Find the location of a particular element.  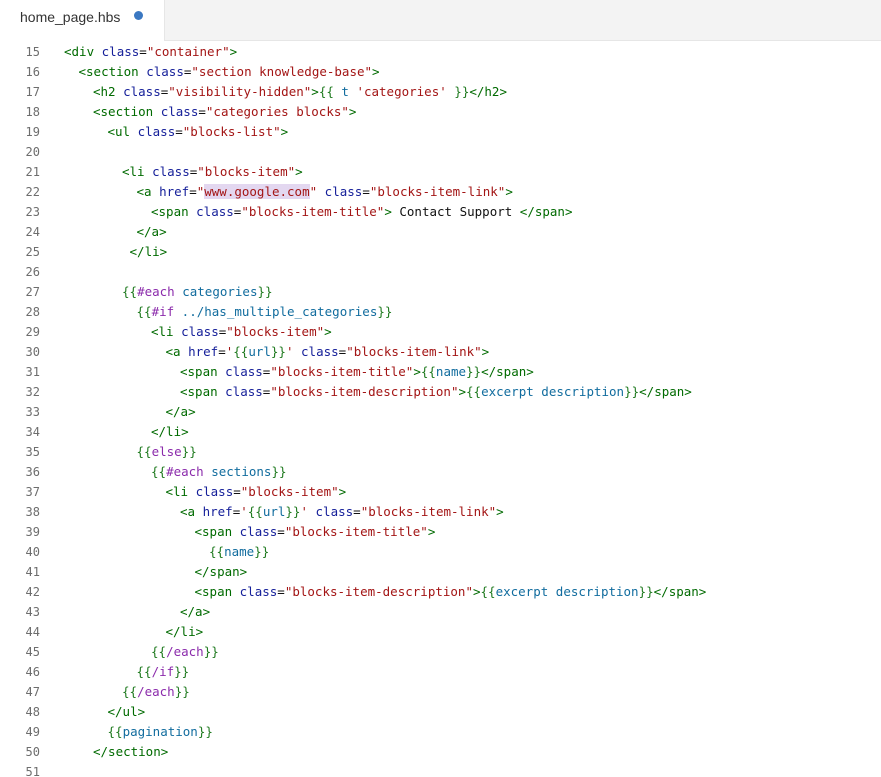

line-code: {{#if ../has_multiple_categories}} is located at coordinates (265, 312).